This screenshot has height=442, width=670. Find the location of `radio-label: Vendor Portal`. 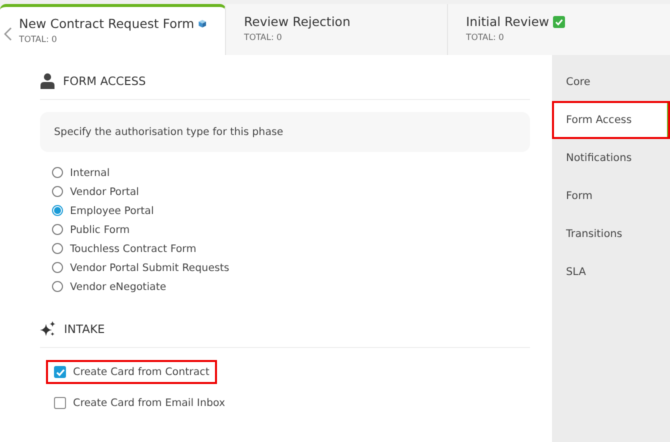

radio-label: Vendor Portal is located at coordinates (105, 192).